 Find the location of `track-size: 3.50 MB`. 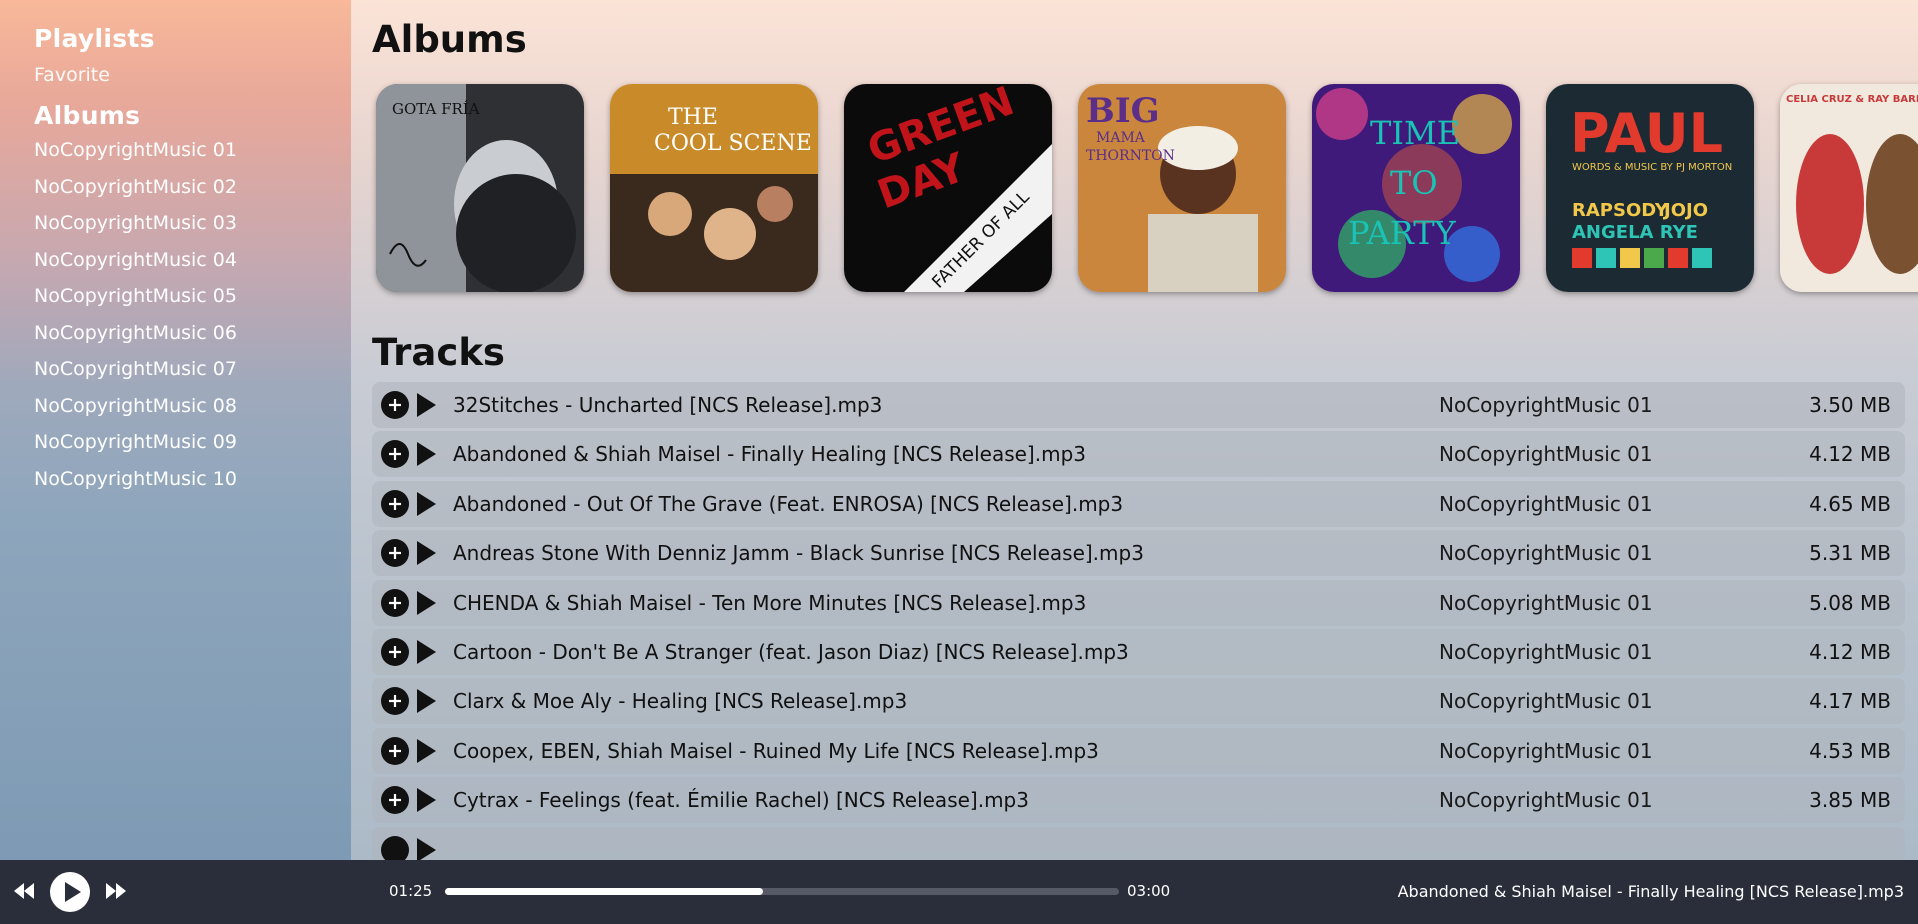

track-size: 3.50 MB is located at coordinates (1850, 405).